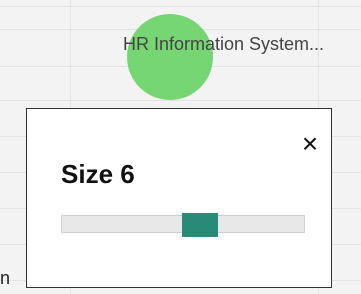 The width and height of the screenshot is (361, 294). I want to click on partial-cell-text: n, so click(5, 278).